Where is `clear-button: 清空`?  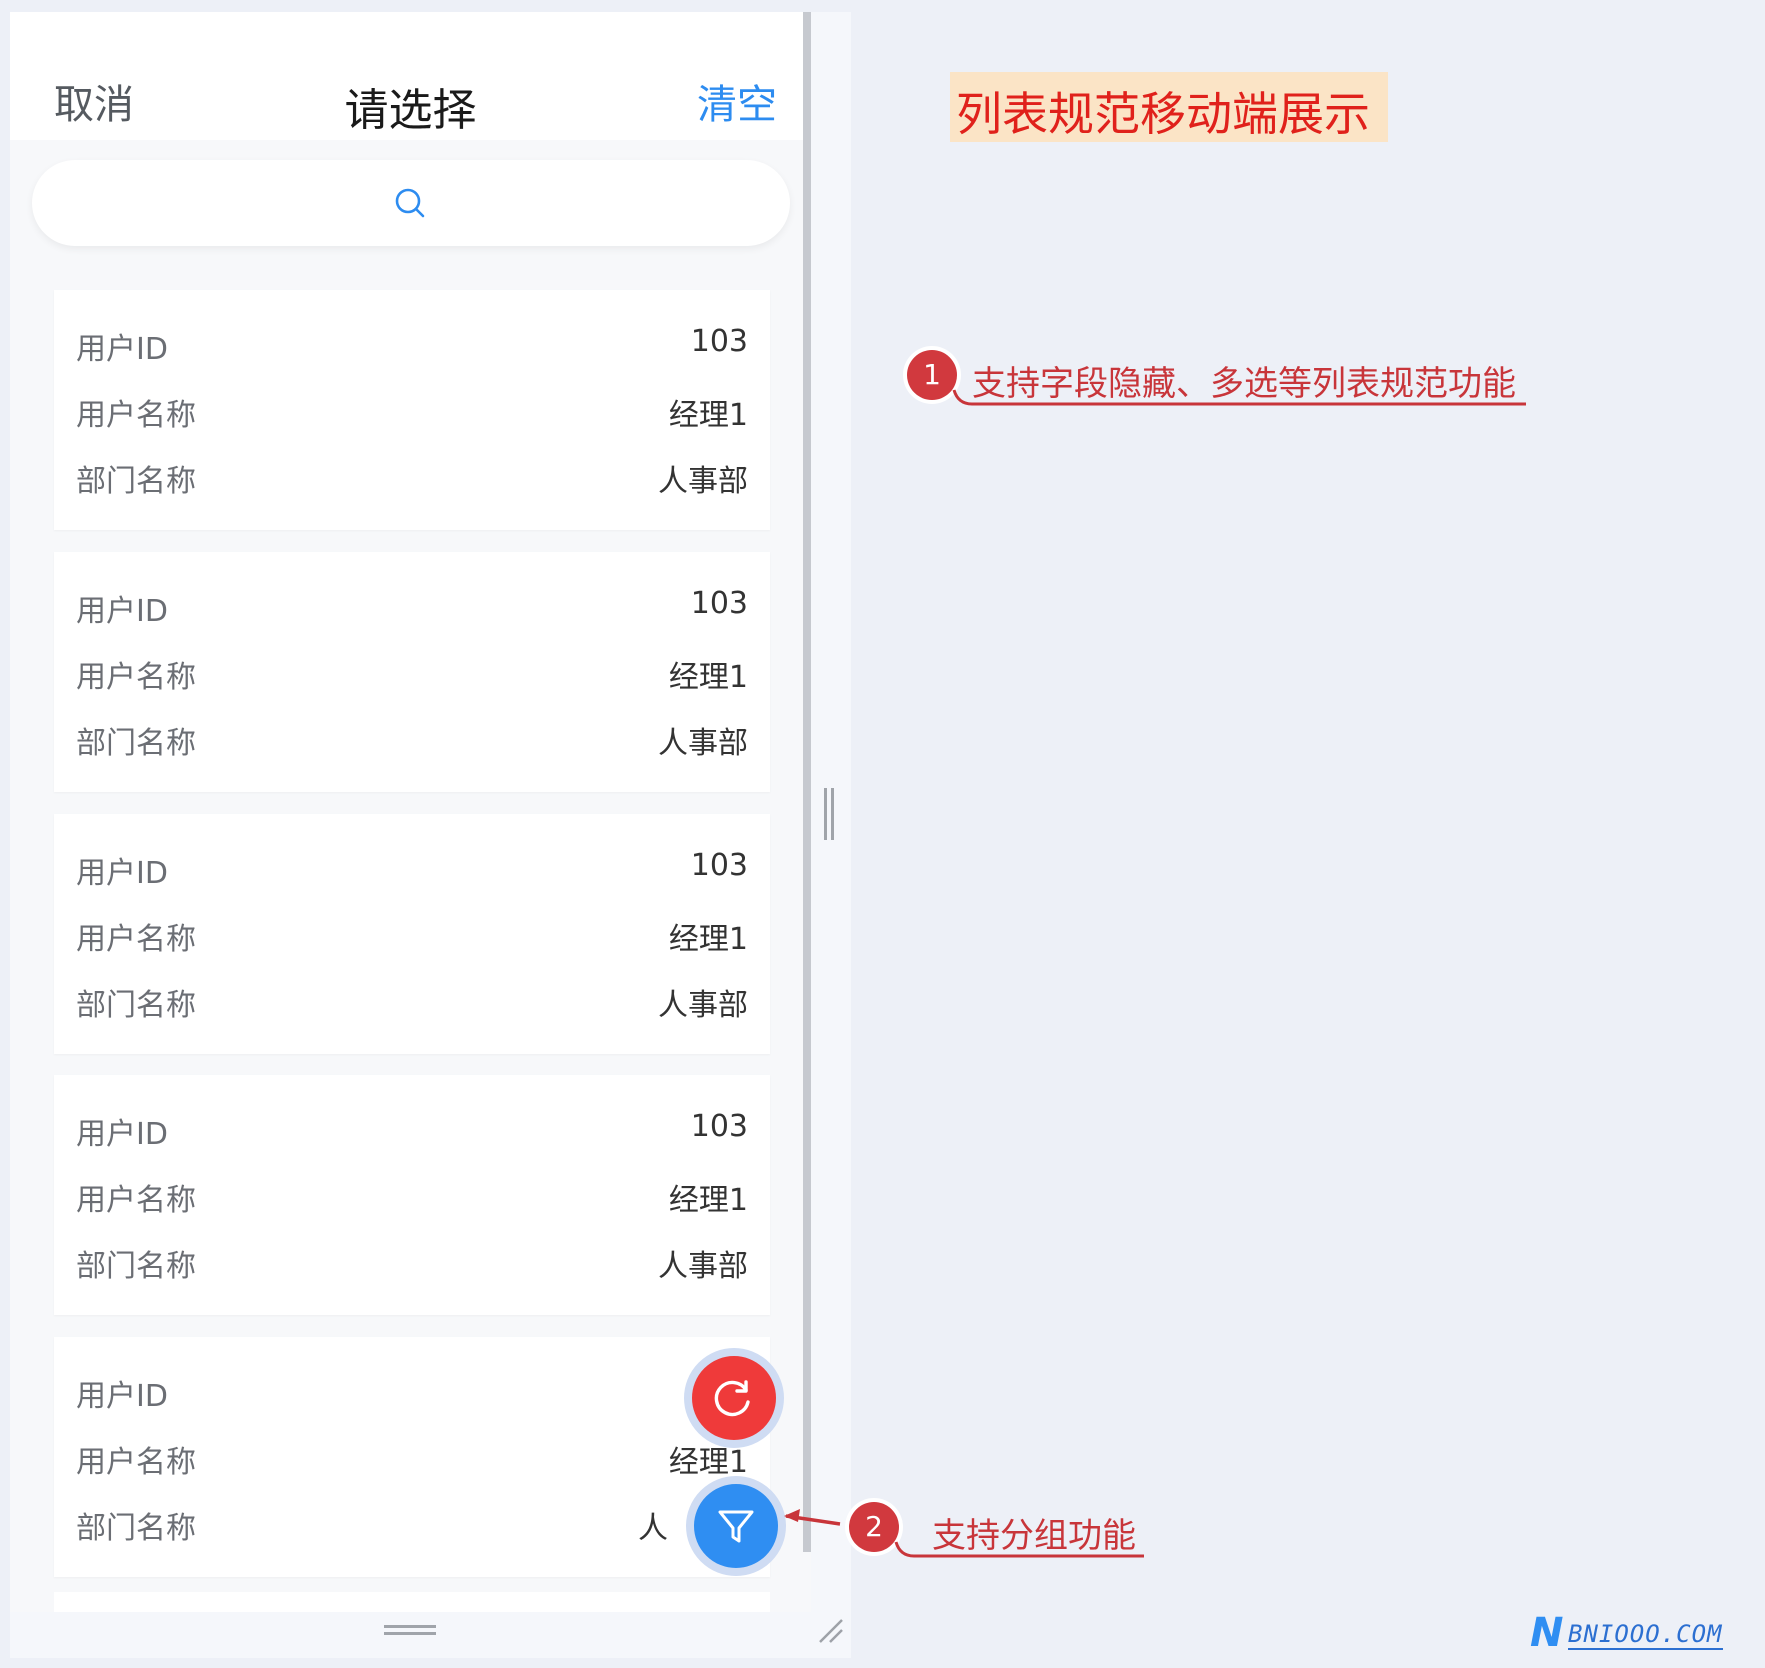 clear-button: 清空 is located at coordinates (737, 101).